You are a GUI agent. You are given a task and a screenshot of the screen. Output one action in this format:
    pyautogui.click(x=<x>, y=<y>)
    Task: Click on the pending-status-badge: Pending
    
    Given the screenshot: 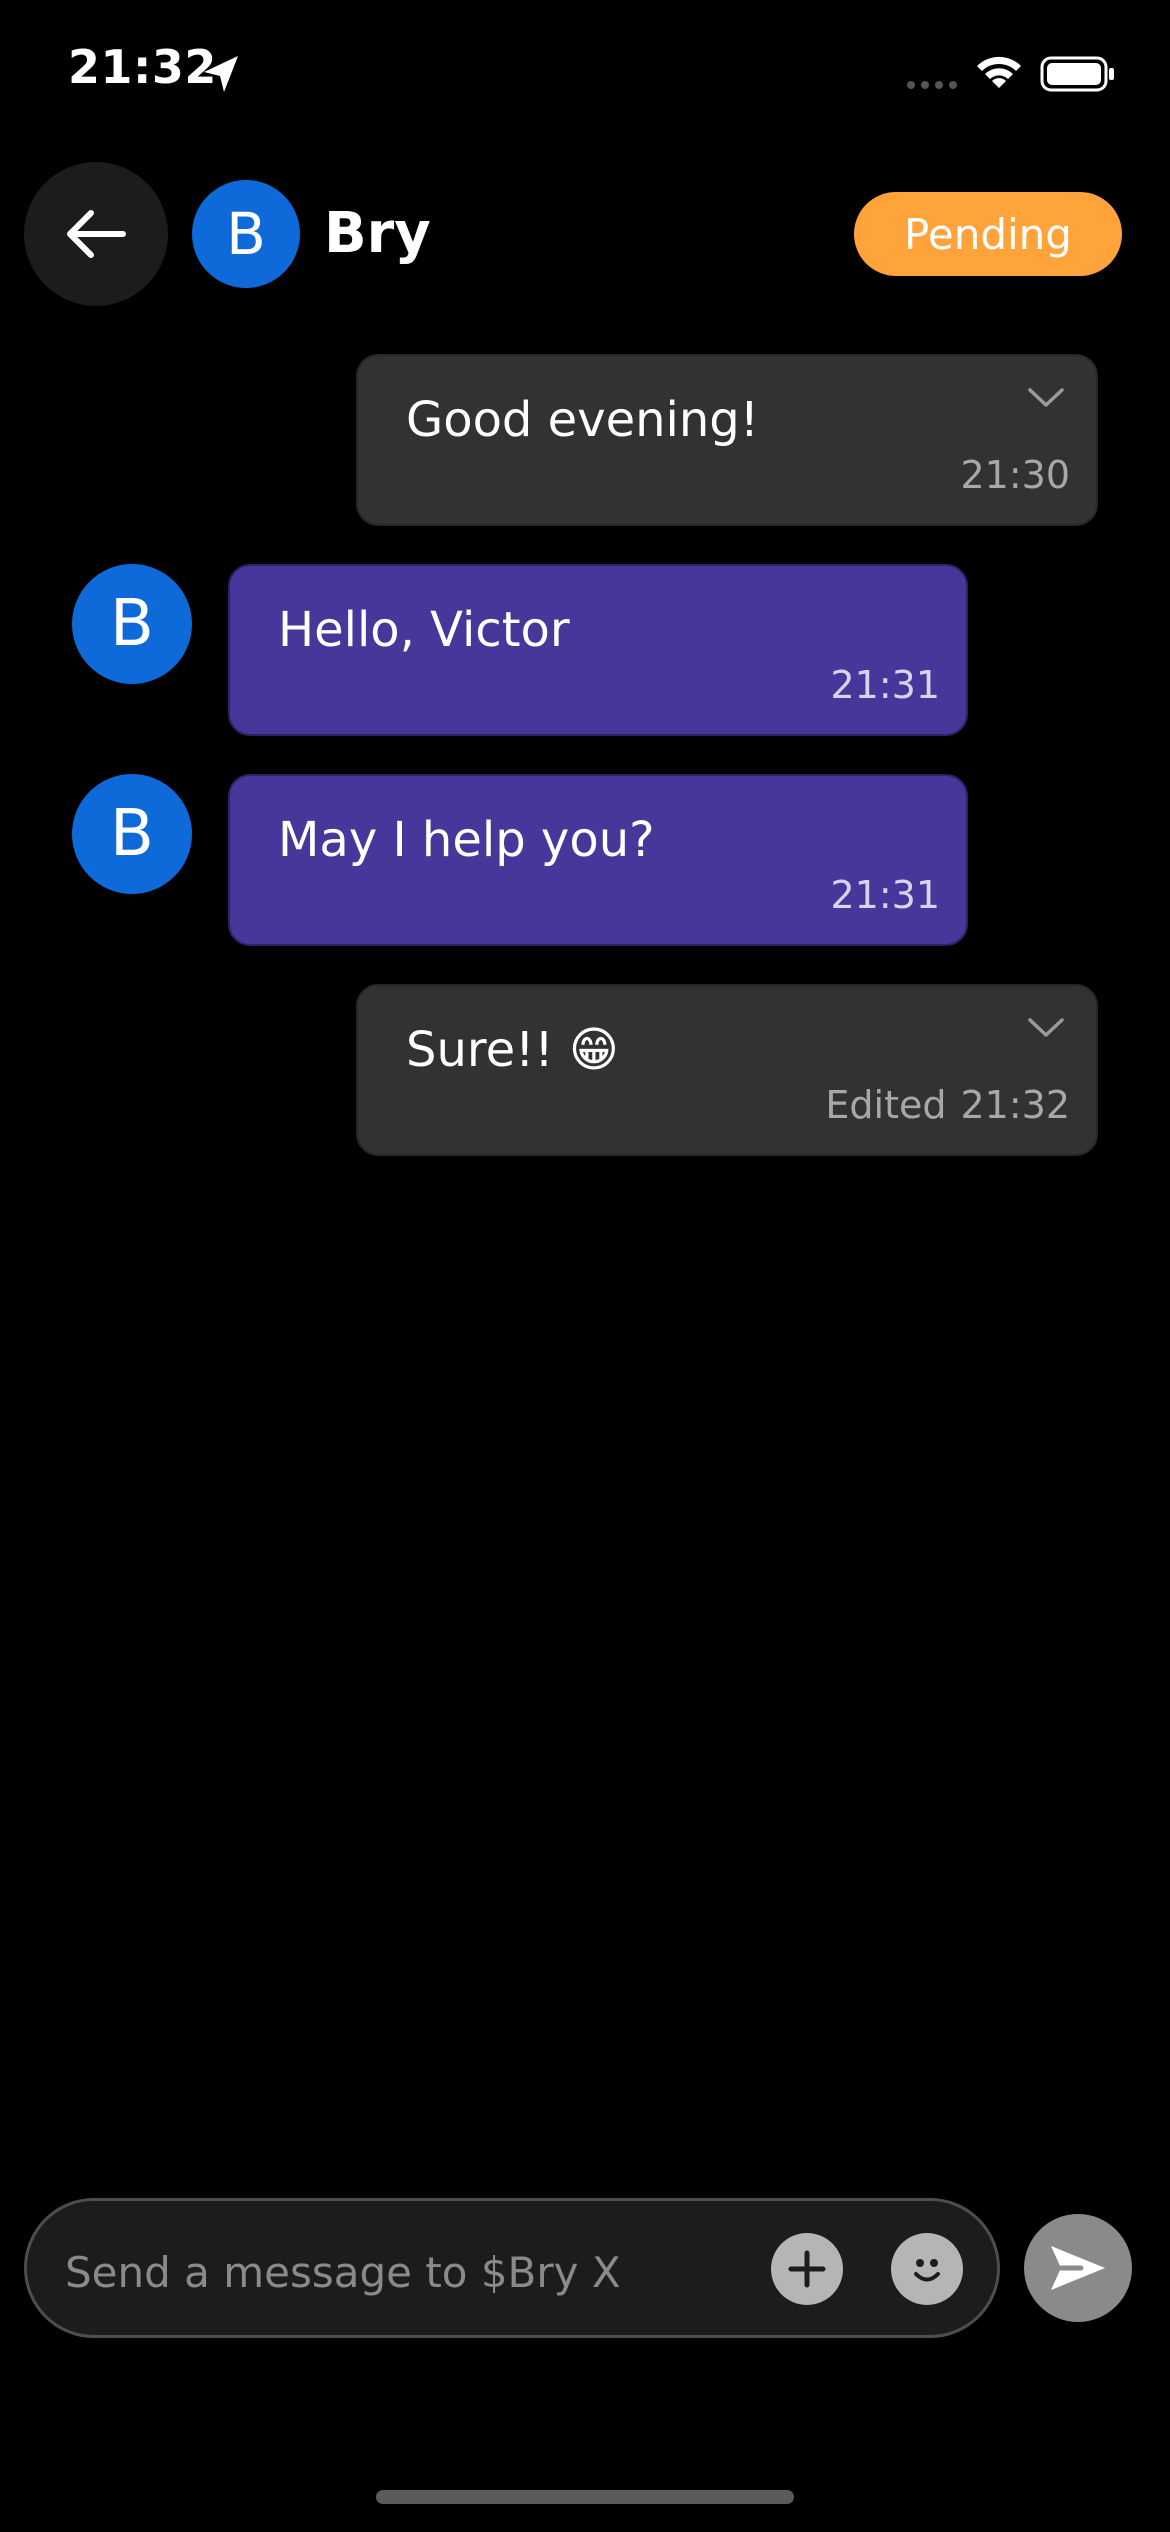 What is the action you would take?
    pyautogui.click(x=988, y=234)
    